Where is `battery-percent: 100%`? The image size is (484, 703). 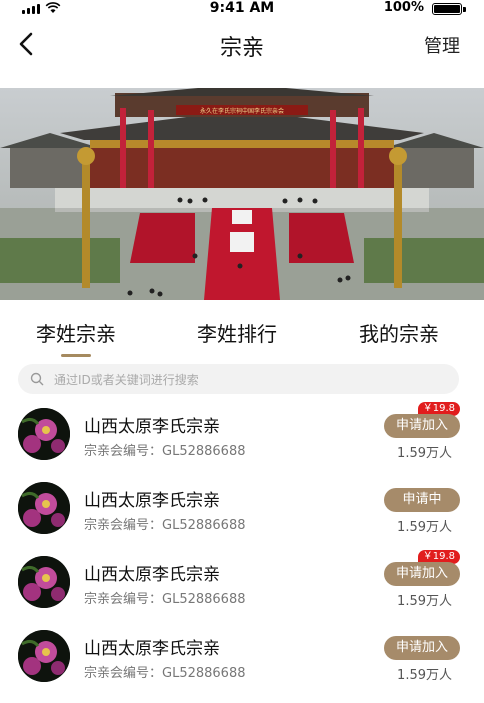 battery-percent: 100% is located at coordinates (403, 7).